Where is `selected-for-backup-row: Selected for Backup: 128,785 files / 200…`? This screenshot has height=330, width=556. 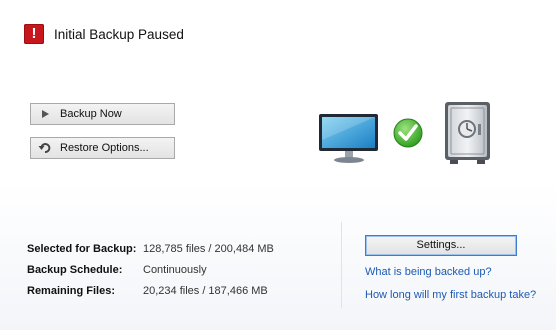
selected-for-backup-row: Selected for Backup: 128,785 files / 200… is located at coordinates (150, 248).